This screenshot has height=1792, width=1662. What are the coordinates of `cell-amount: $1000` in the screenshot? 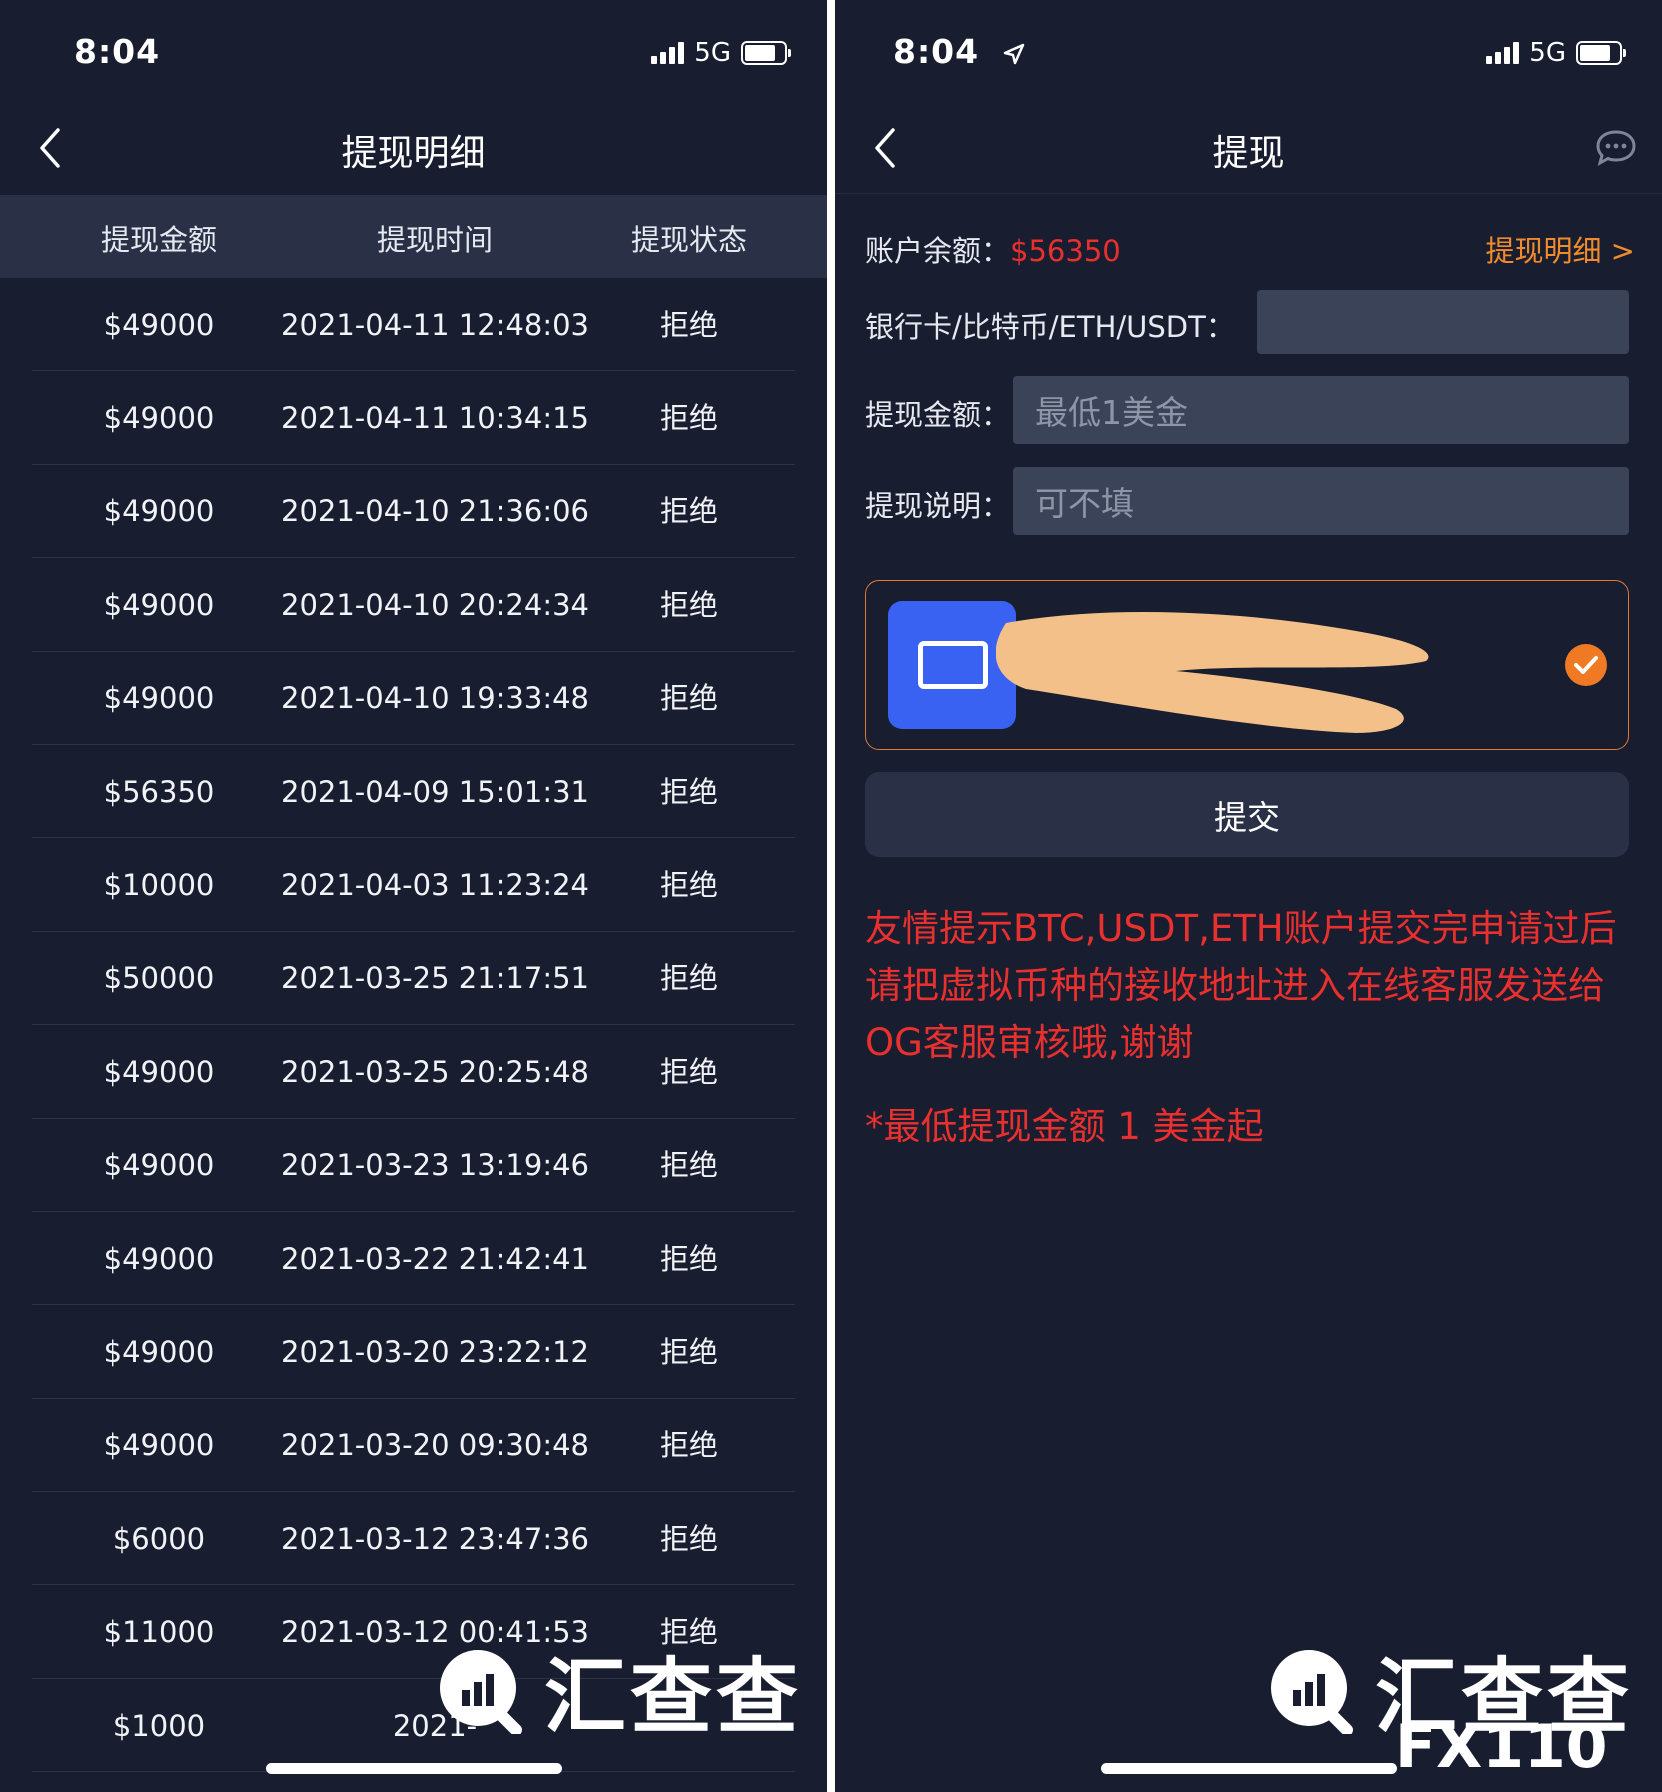 It's located at (159, 1725).